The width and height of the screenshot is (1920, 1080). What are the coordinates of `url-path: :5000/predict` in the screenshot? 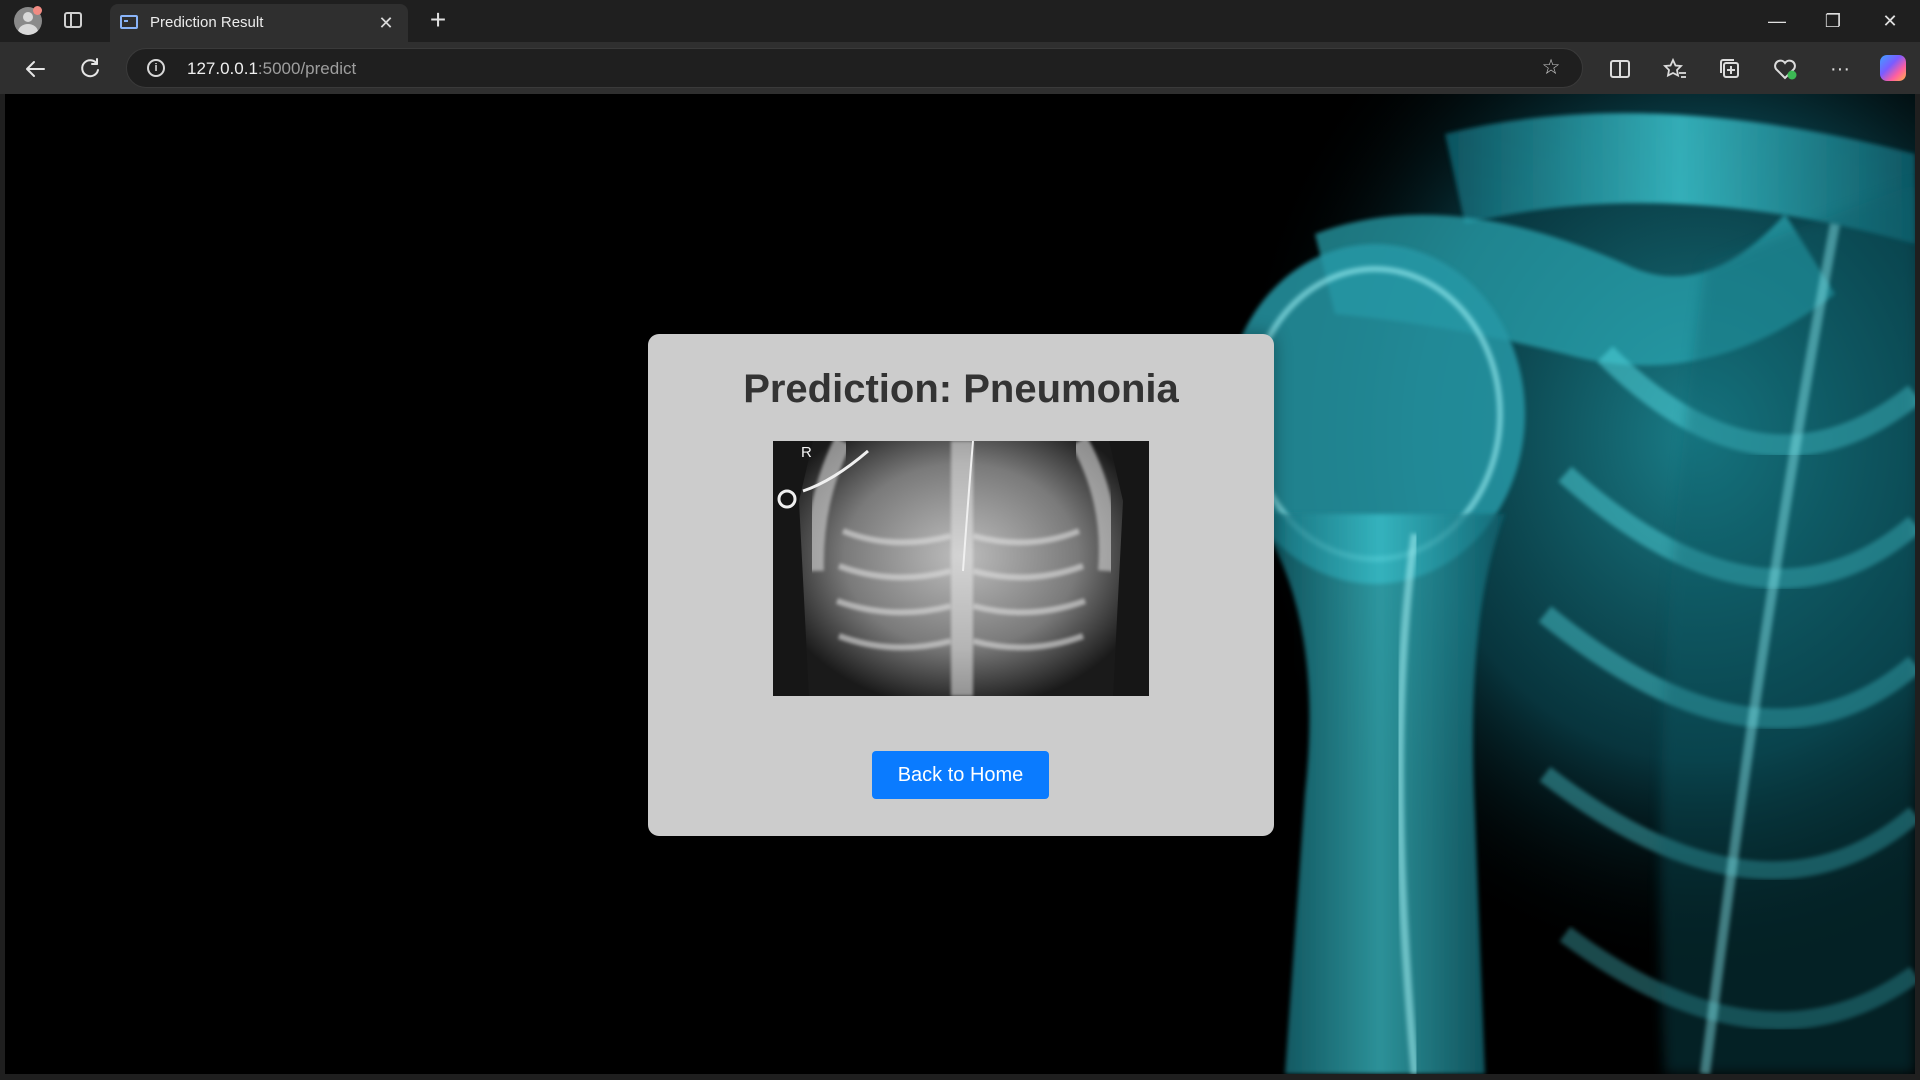 It's located at (307, 68).